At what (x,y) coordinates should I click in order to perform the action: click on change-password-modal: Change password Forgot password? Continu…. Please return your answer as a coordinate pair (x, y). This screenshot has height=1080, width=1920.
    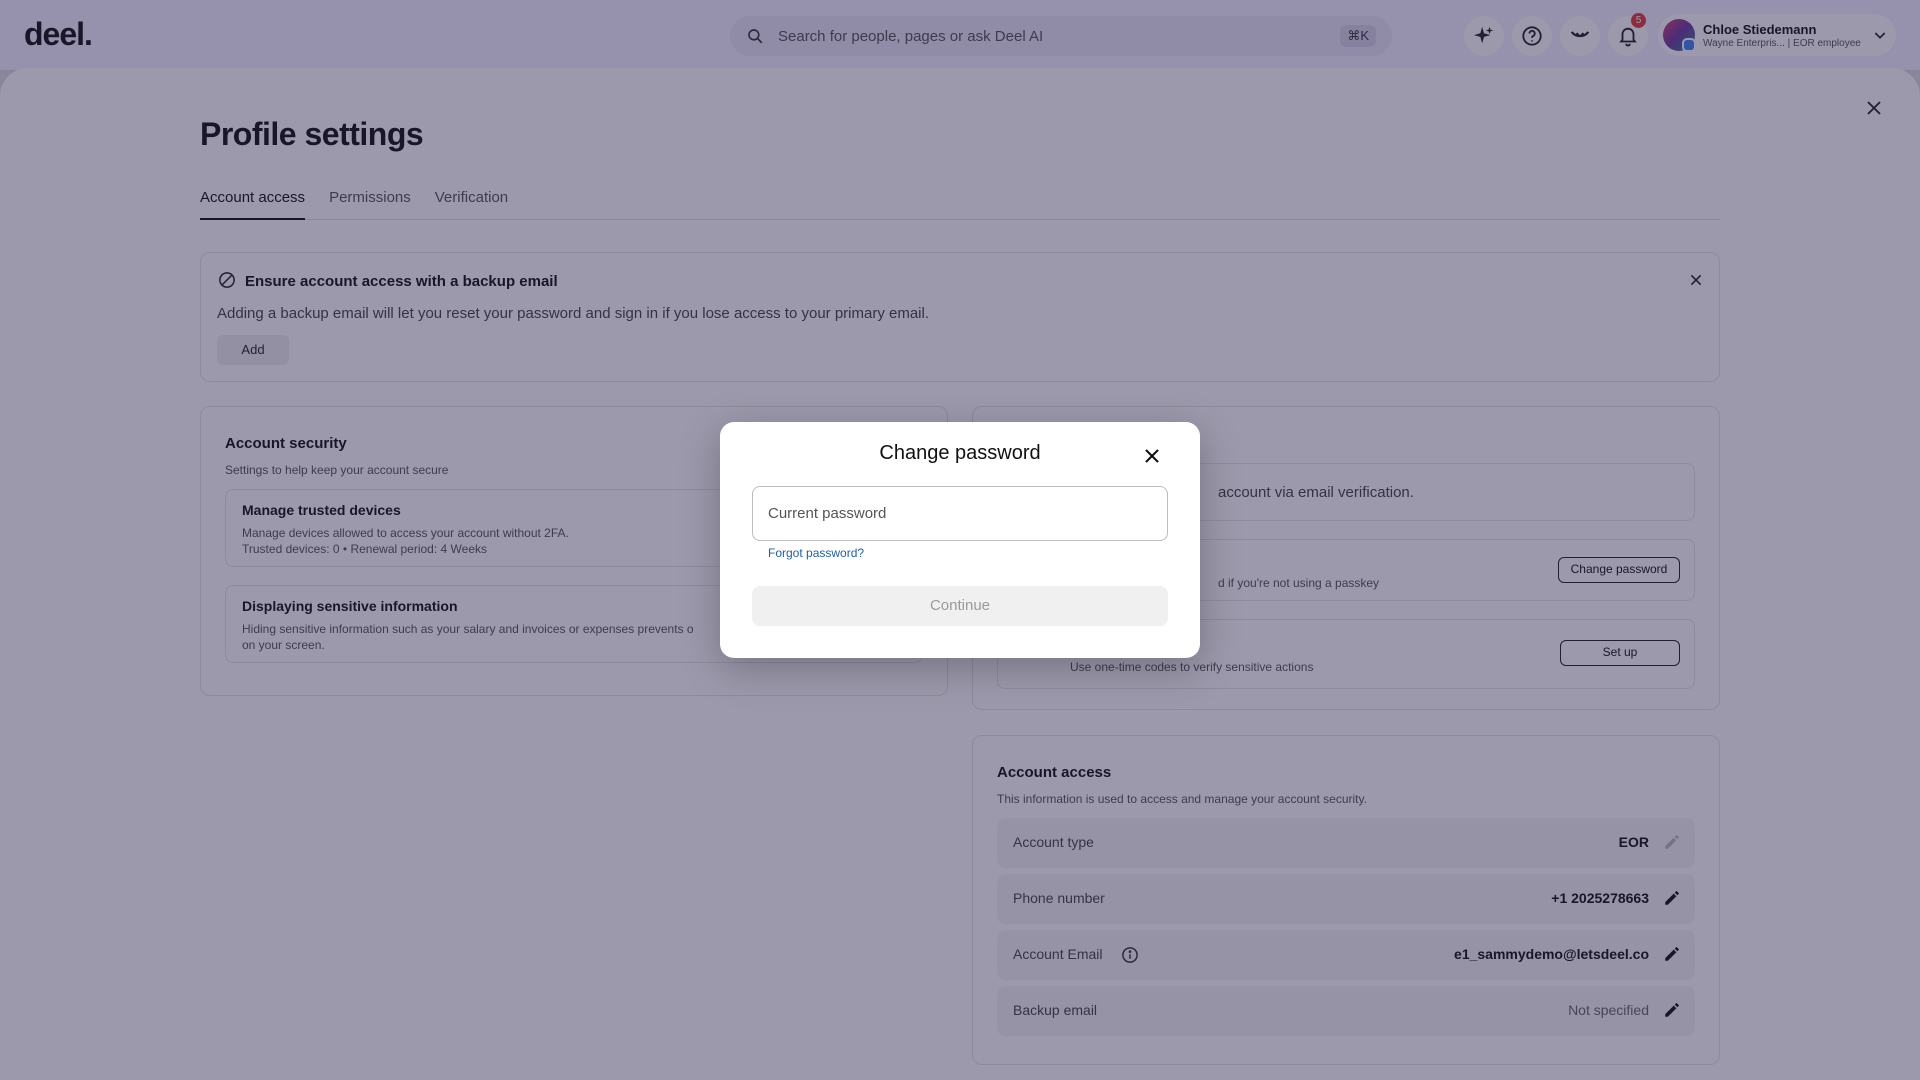
    Looking at the image, I should click on (960, 540).